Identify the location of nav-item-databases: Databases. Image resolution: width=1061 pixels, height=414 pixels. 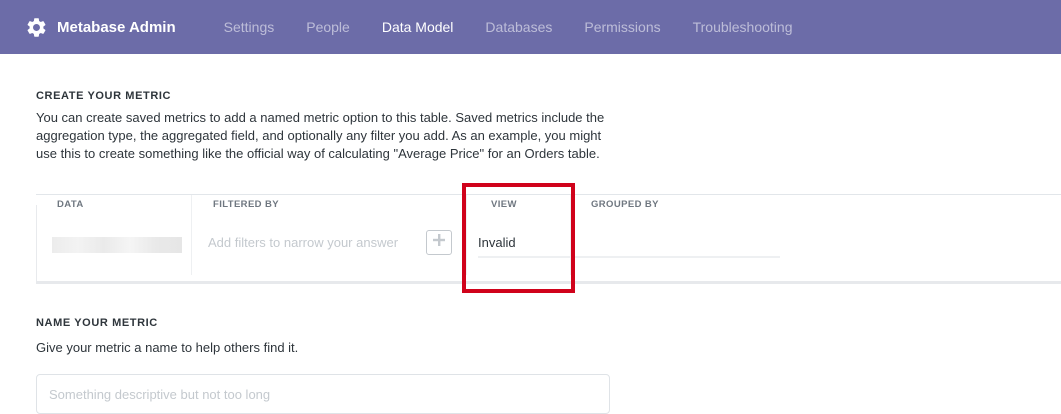
(518, 27).